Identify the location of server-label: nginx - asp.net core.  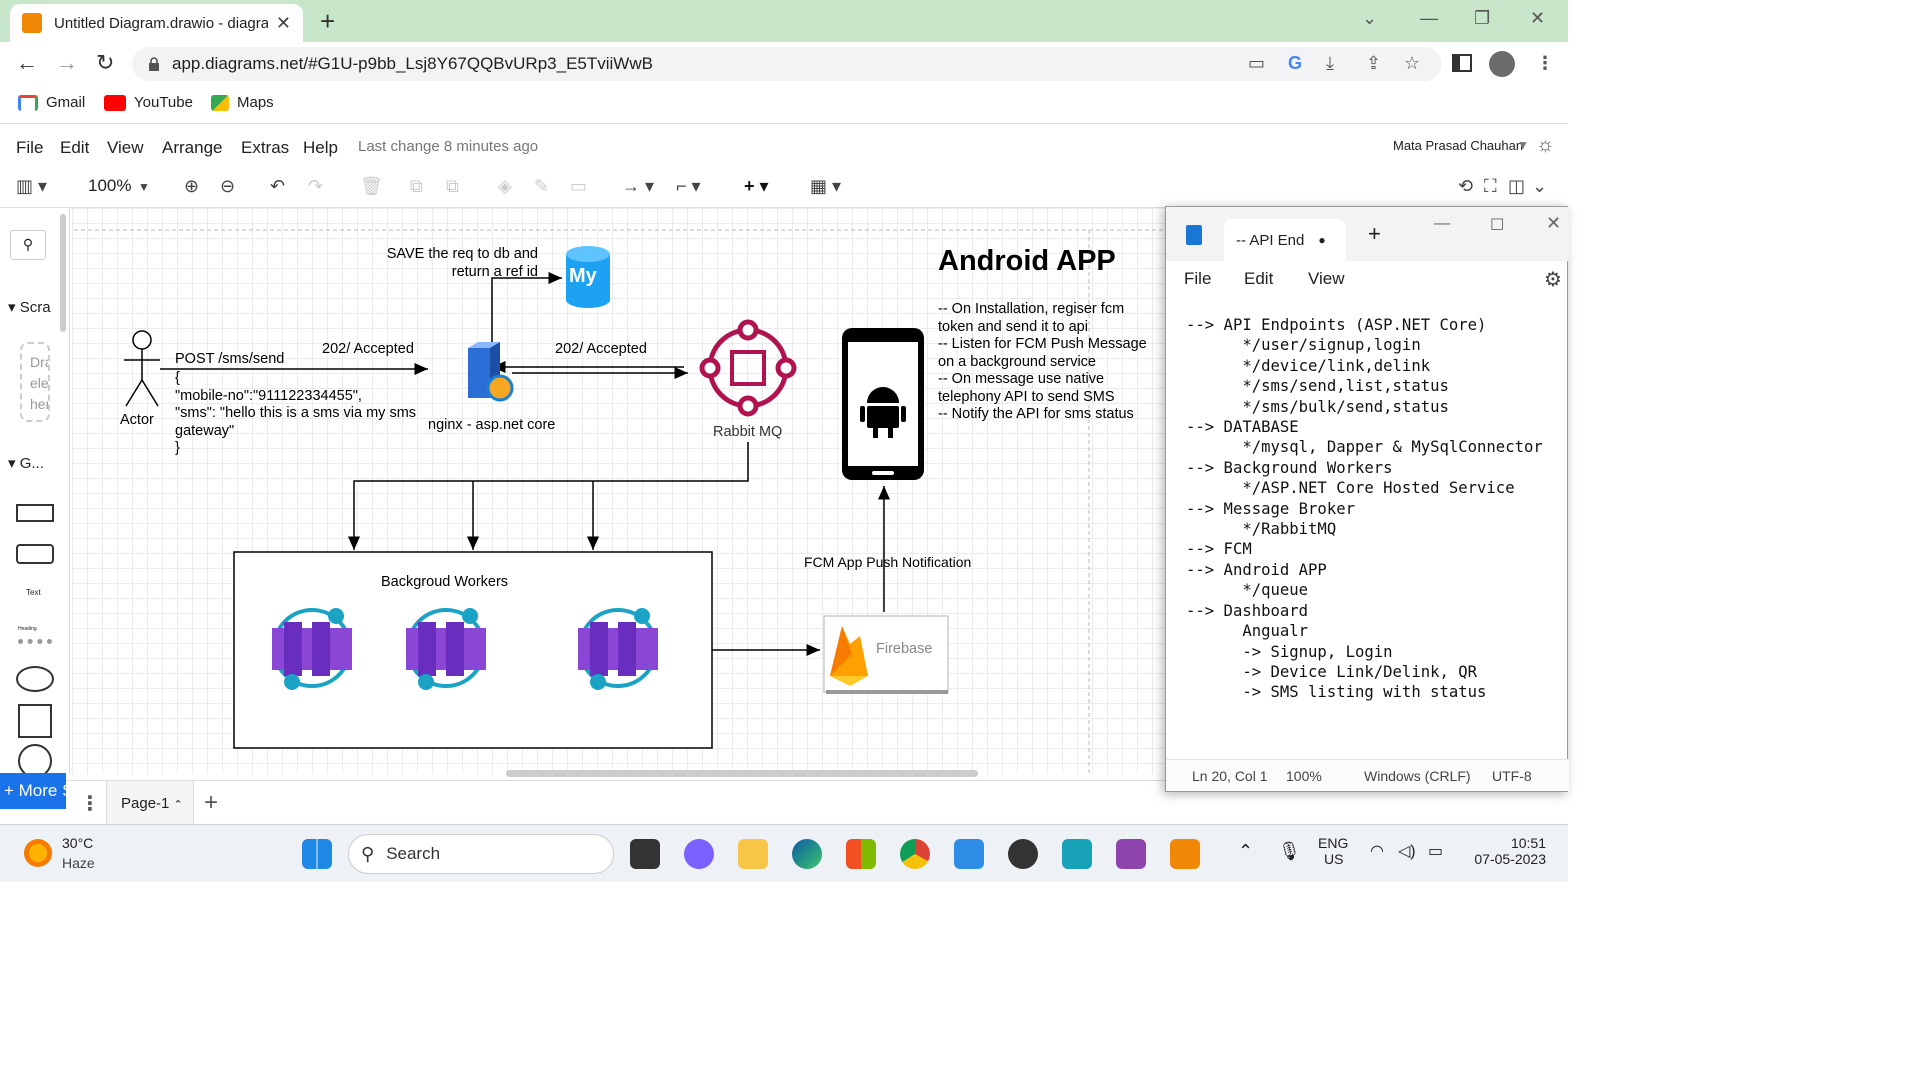
(491, 426).